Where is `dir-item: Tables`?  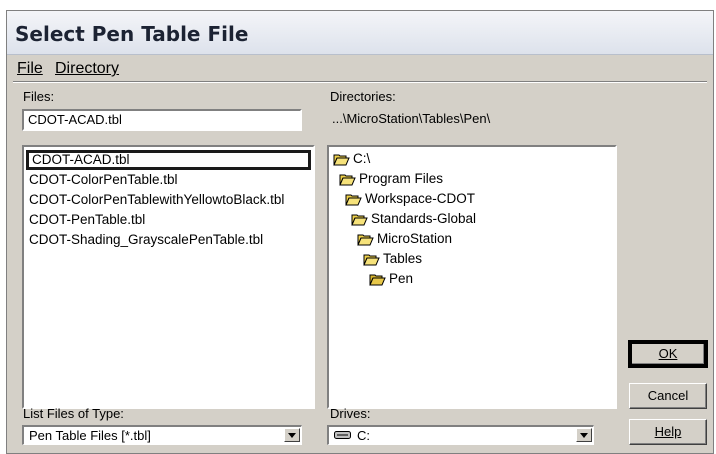 dir-item: Tables is located at coordinates (392, 259).